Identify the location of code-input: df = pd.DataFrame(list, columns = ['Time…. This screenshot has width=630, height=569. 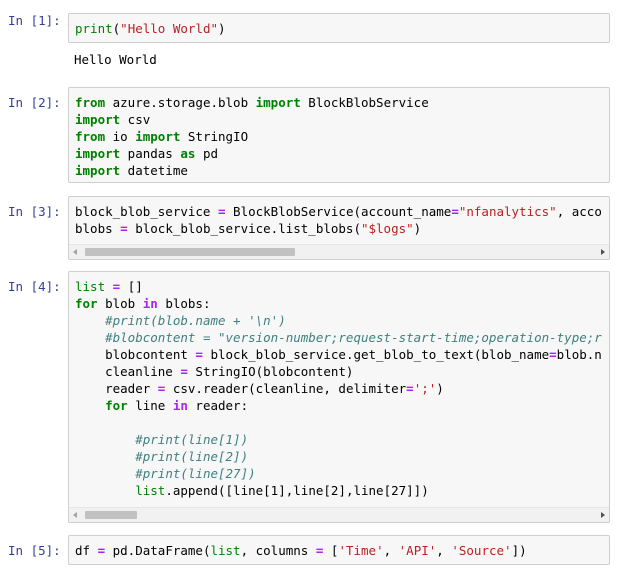
(339, 550).